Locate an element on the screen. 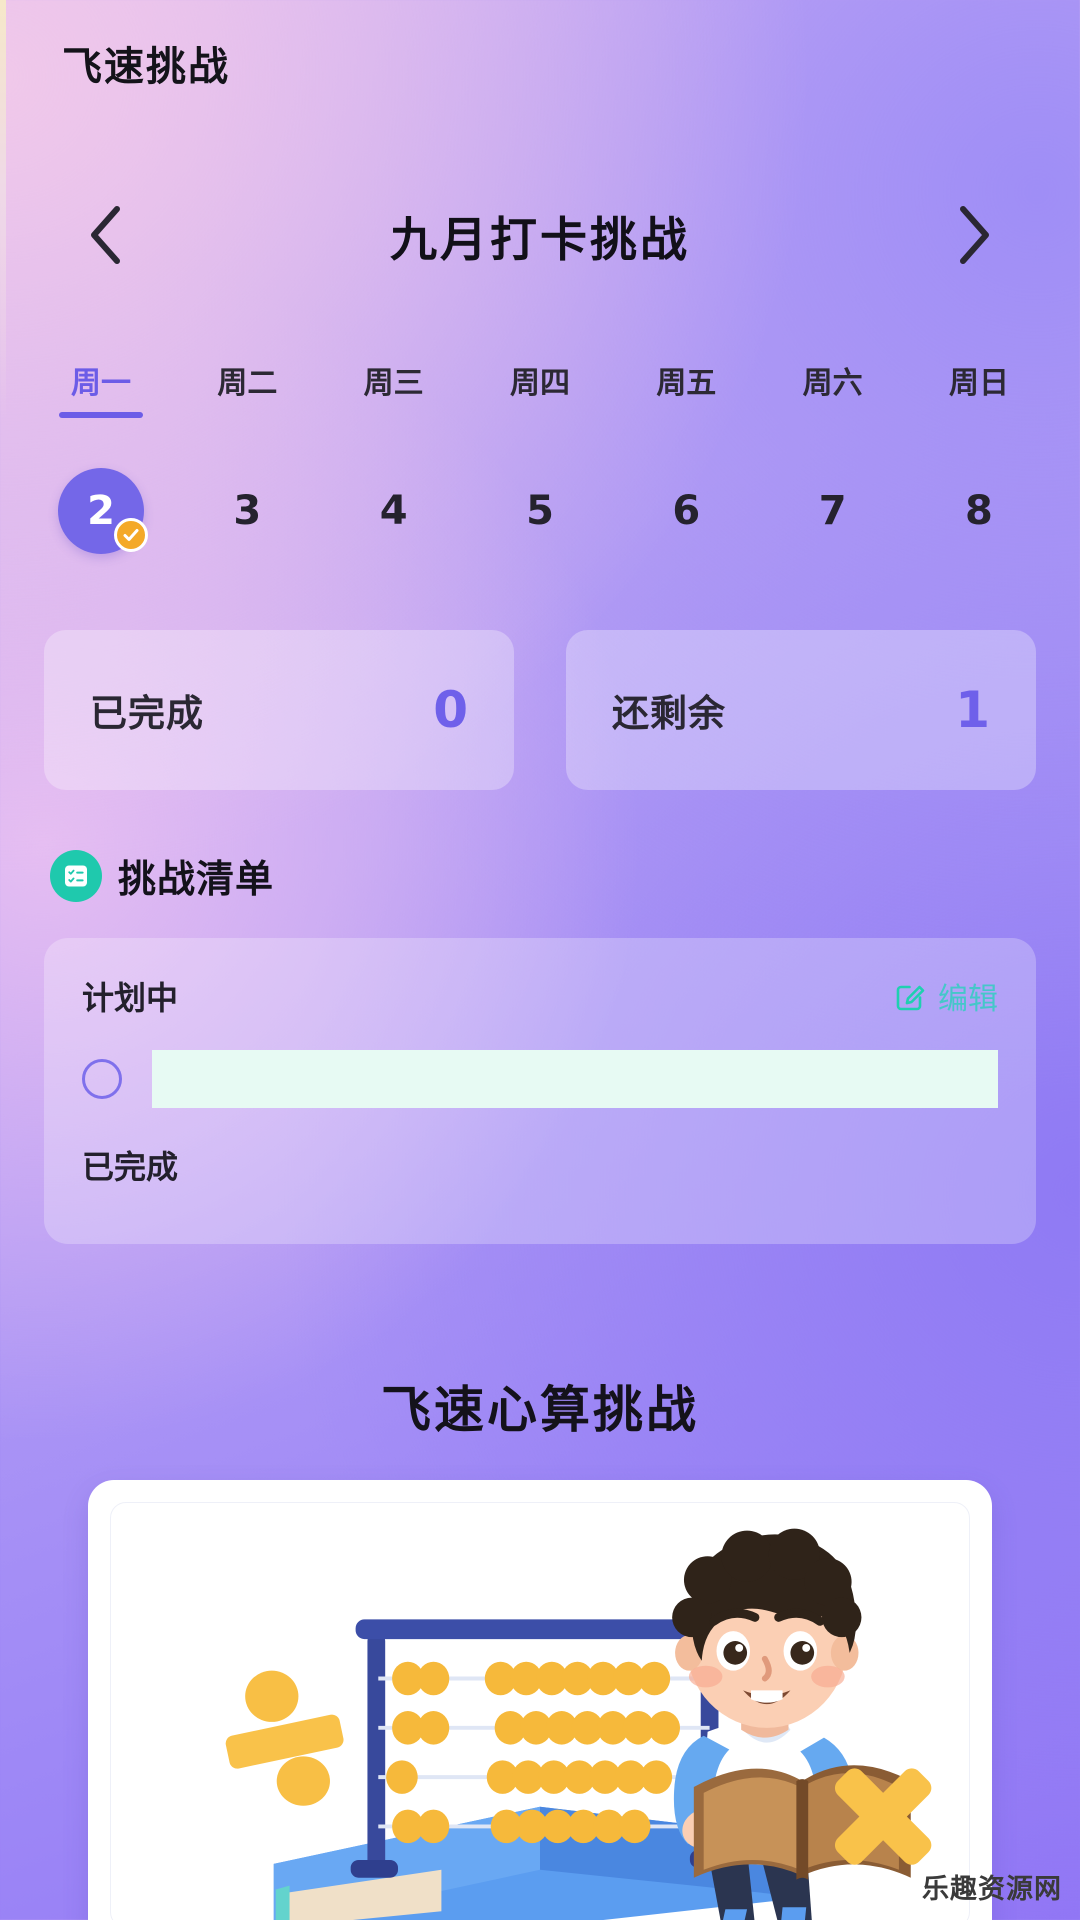 The width and height of the screenshot is (1080, 1920). date-row: 2 3 4 5 6 7 8 is located at coordinates (540, 511).